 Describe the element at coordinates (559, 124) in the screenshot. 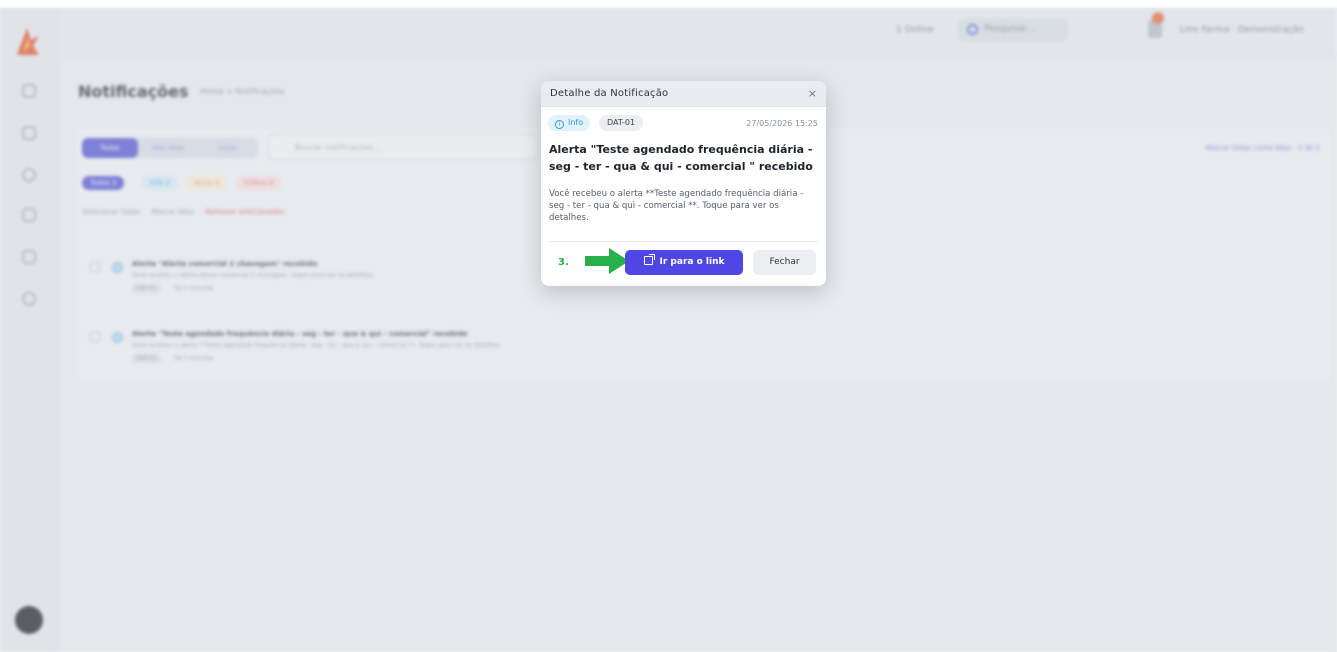

I see `info-circle-icon: i` at that location.